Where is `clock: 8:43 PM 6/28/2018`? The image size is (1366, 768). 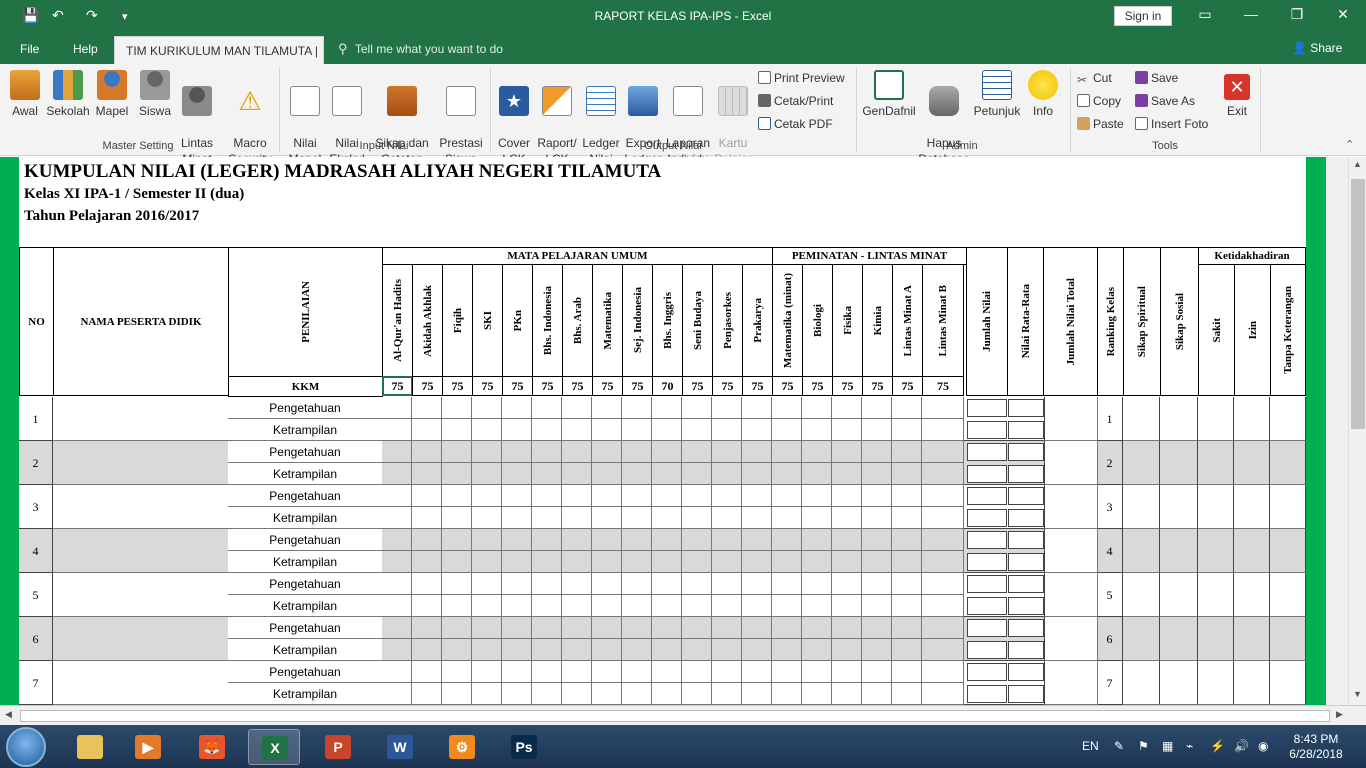 clock: 8:43 PM 6/28/2018 is located at coordinates (1316, 747).